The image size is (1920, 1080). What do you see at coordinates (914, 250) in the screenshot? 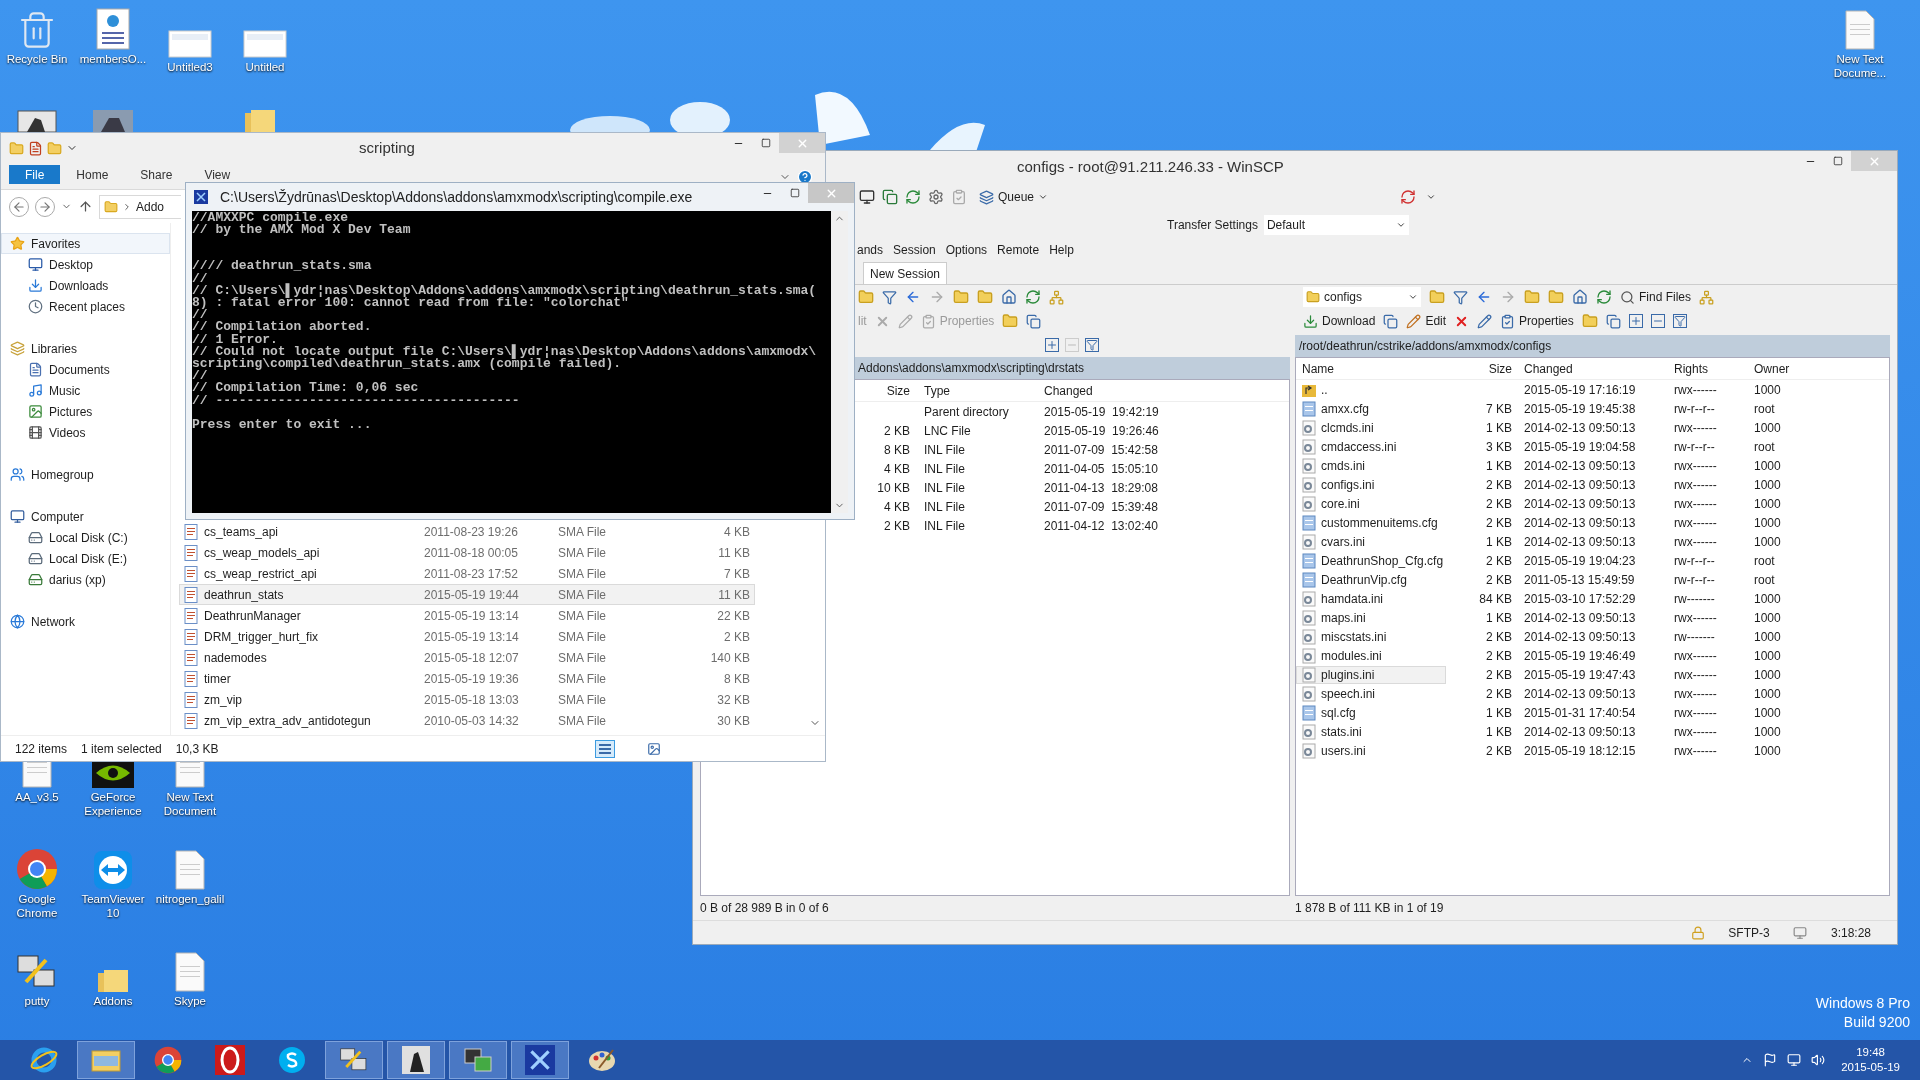
I see `menu-item: Session` at bounding box center [914, 250].